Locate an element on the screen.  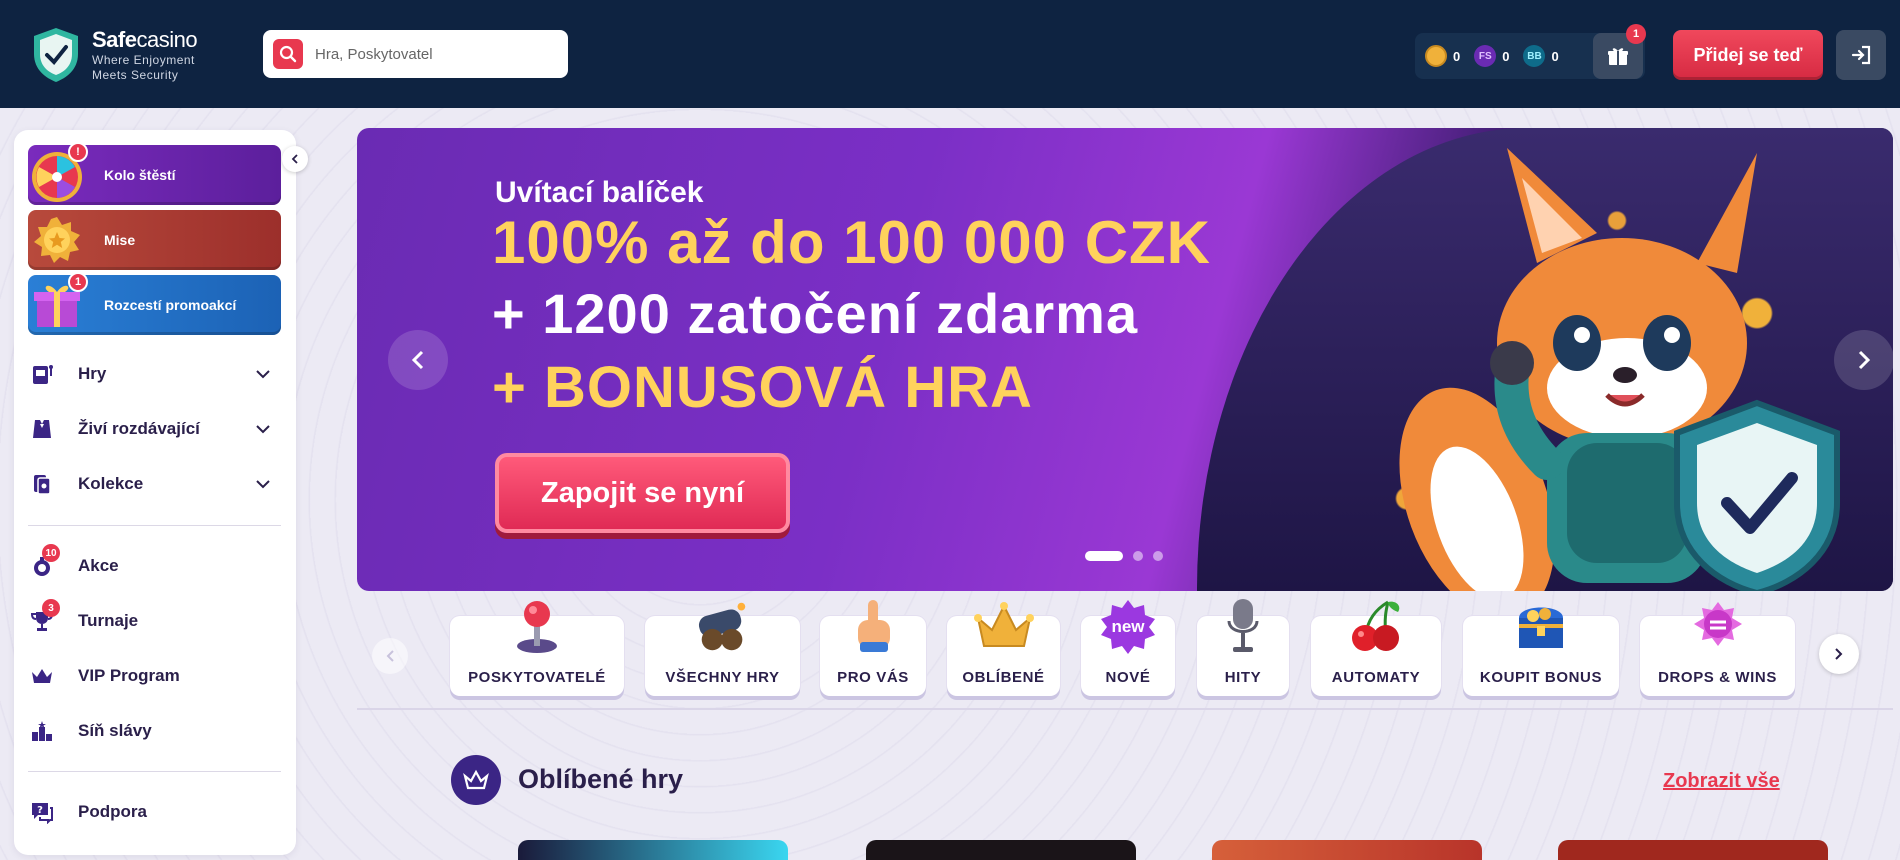
drops-wins-icon is located at coordinates (1718, 626).